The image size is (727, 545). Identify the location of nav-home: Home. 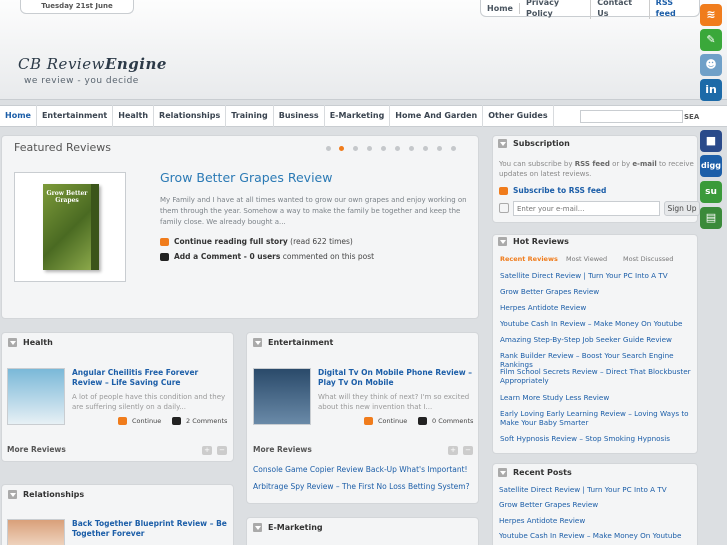
(18, 116).